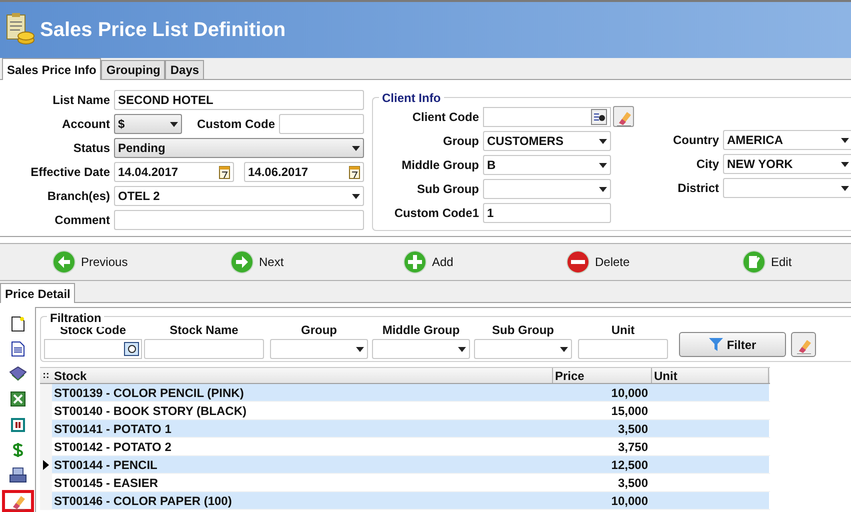  What do you see at coordinates (239, 220) in the screenshot?
I see `comment-field` at bounding box center [239, 220].